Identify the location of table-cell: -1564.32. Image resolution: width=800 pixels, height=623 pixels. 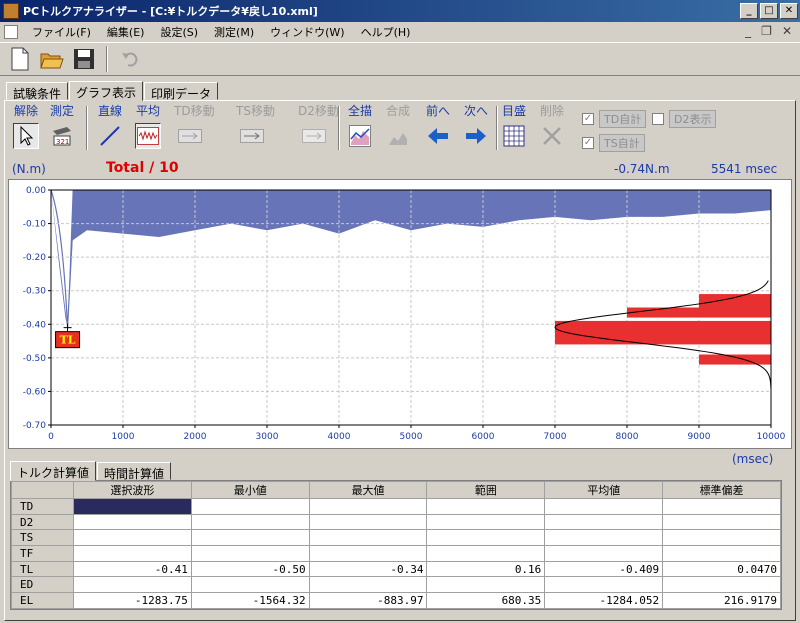
(250, 600).